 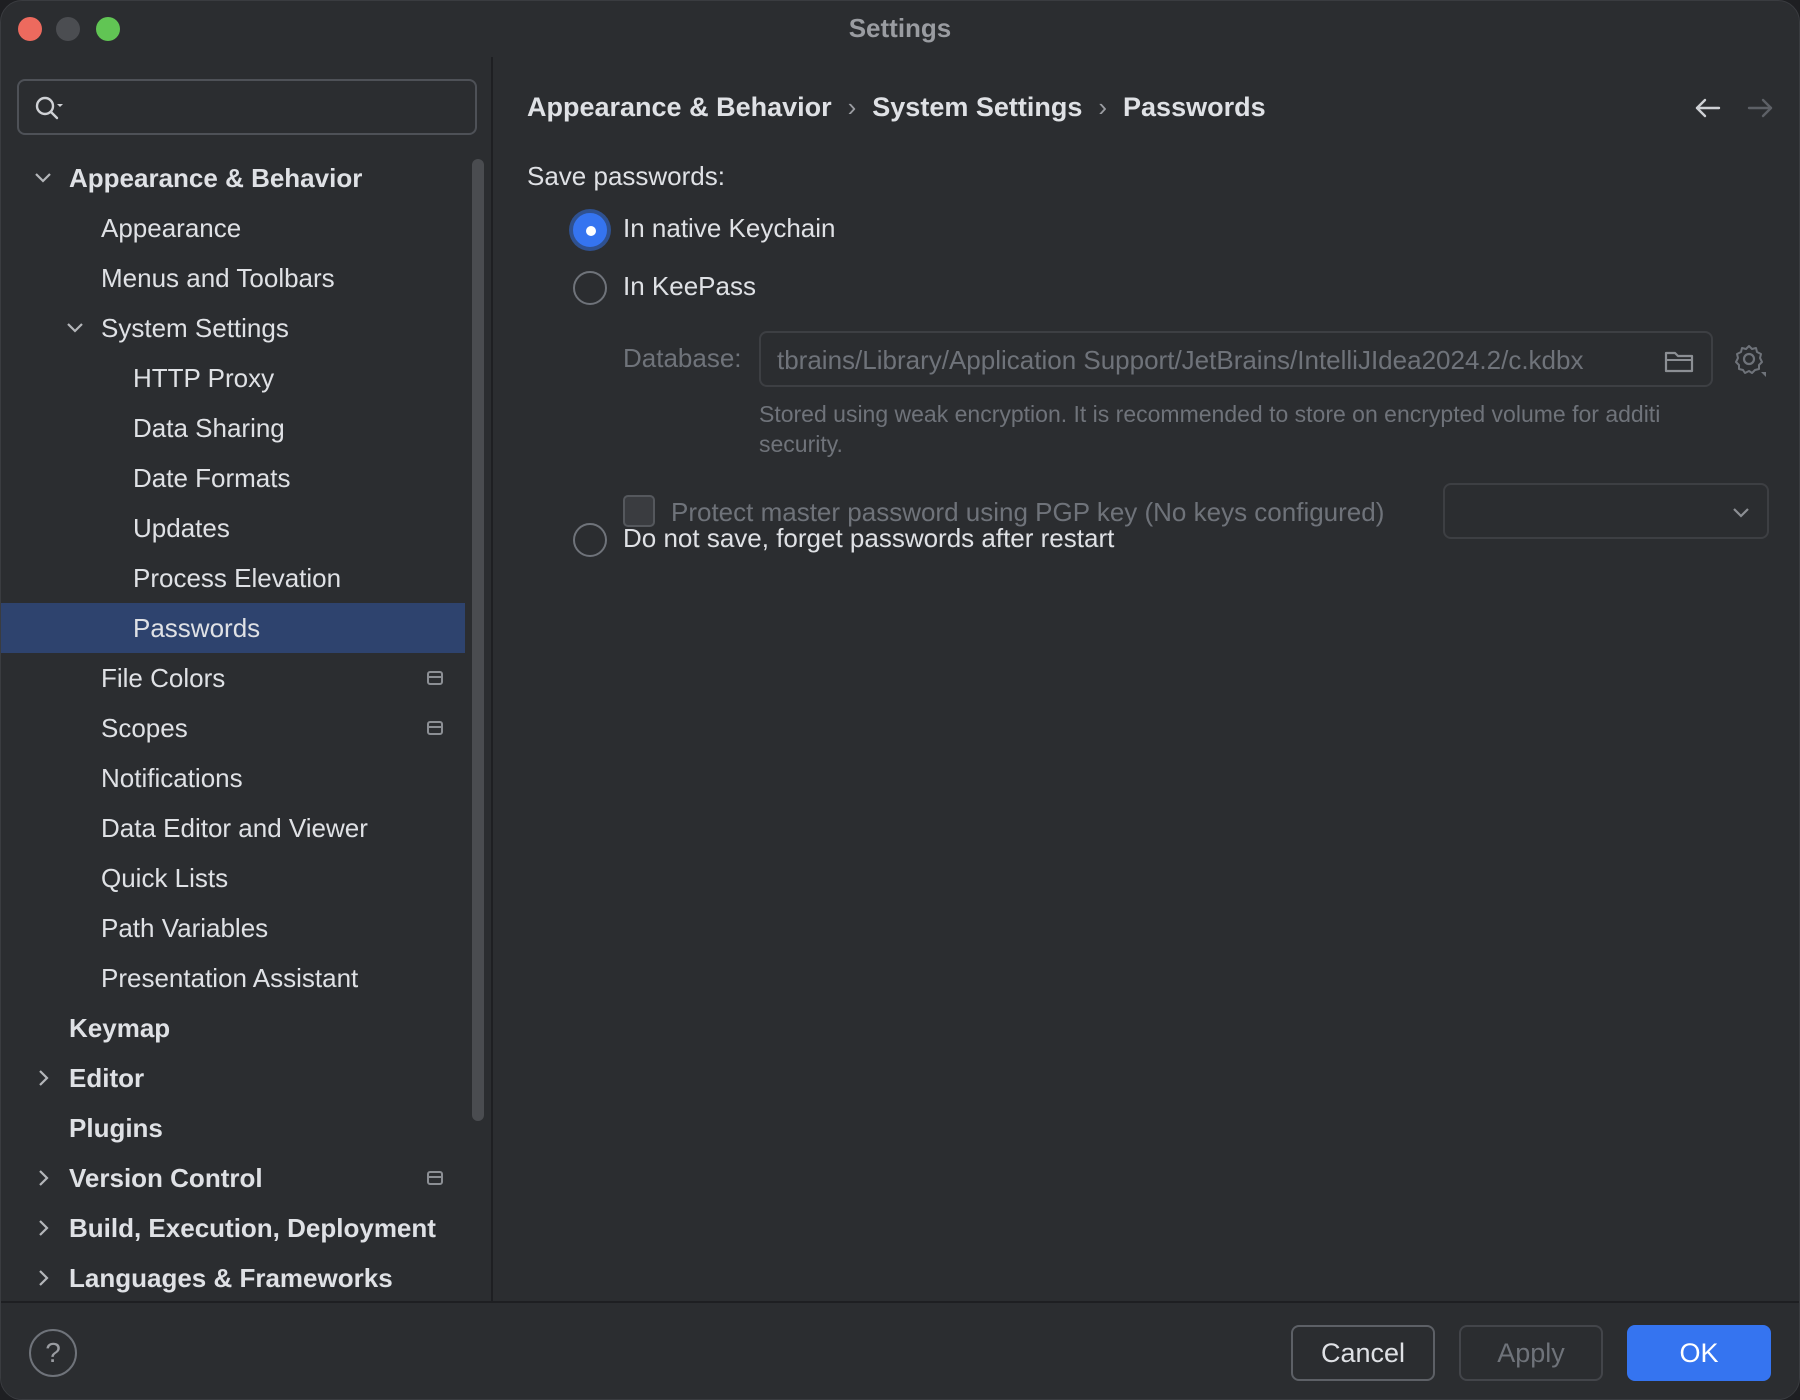 I want to click on tree-item-notifications: Notifications, so click(x=233, y=778).